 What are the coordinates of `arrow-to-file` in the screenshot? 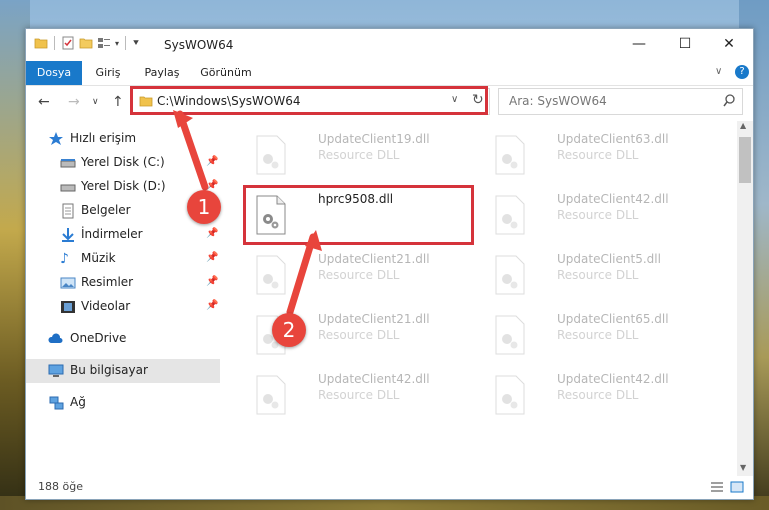 It's located at (301, 274).